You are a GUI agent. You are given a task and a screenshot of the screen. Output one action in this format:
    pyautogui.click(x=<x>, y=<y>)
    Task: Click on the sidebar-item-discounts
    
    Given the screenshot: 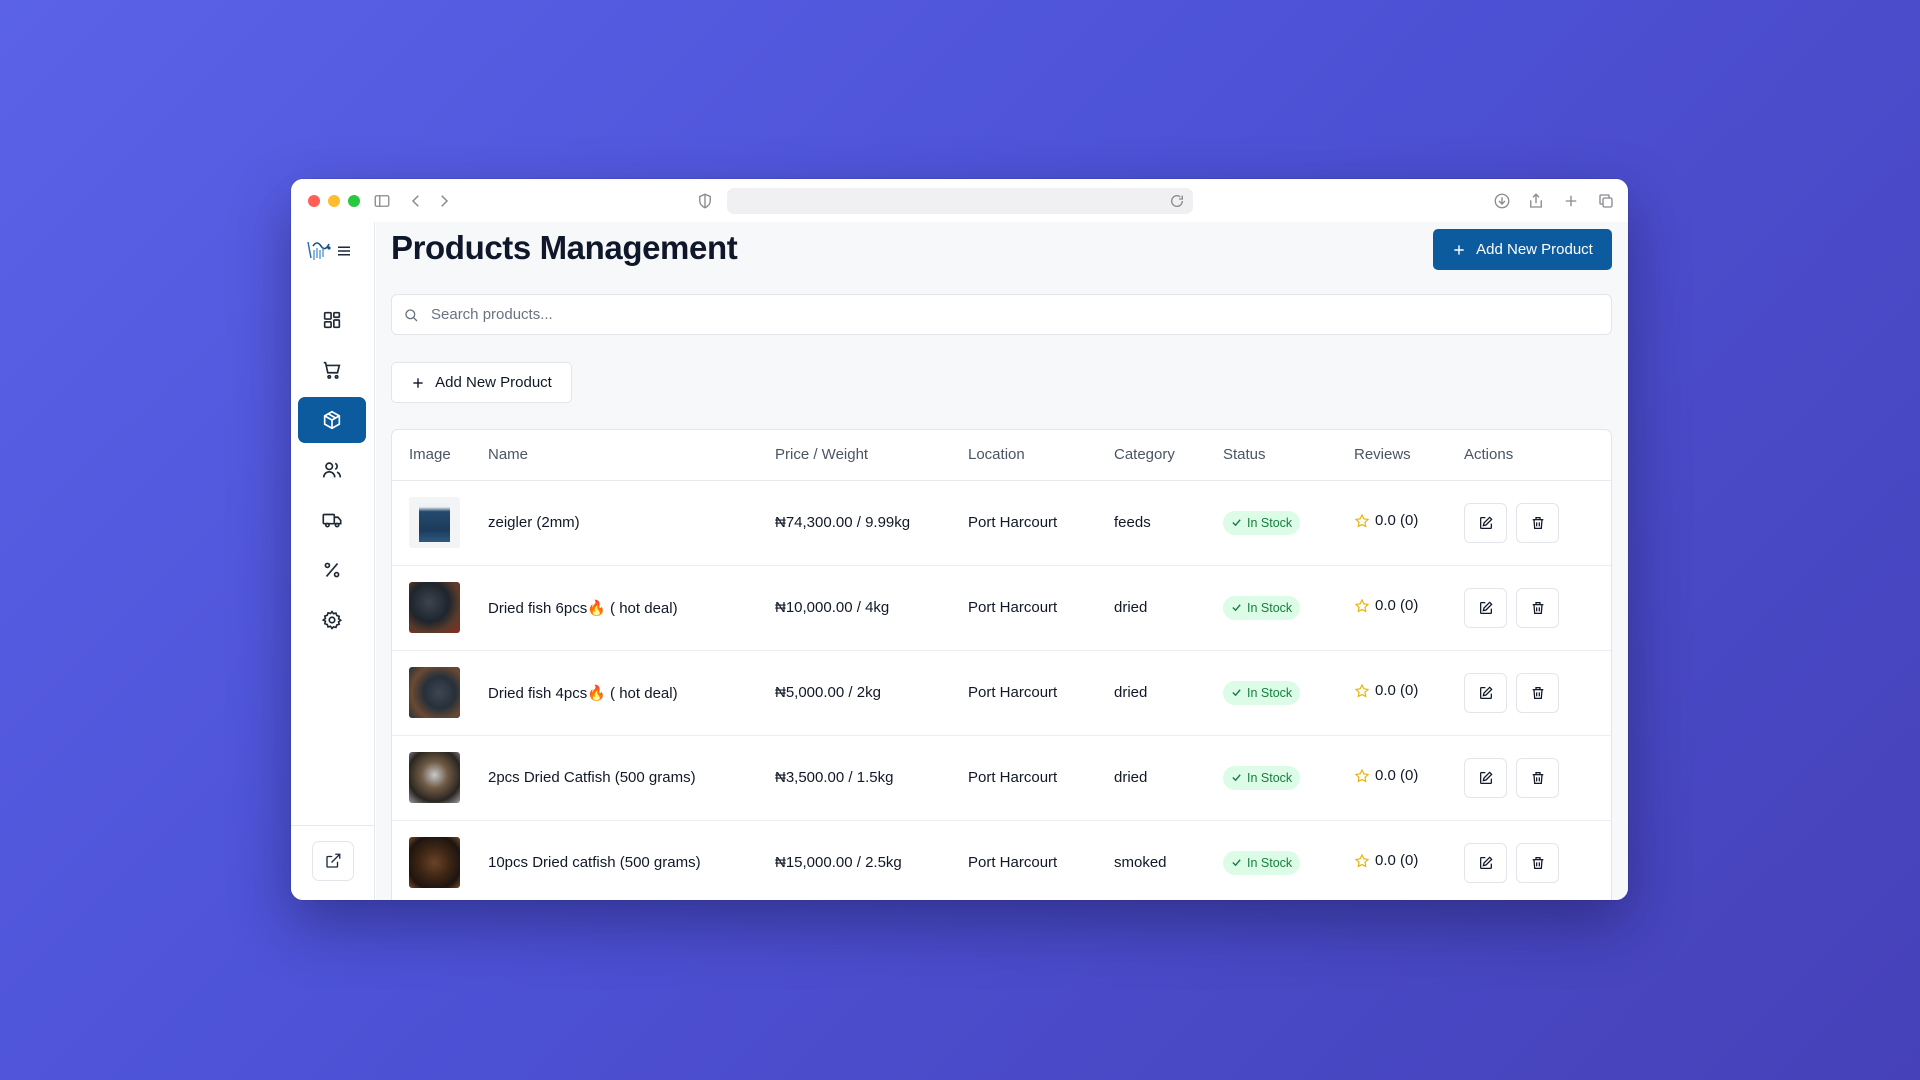 What is the action you would take?
    pyautogui.click(x=332, y=570)
    